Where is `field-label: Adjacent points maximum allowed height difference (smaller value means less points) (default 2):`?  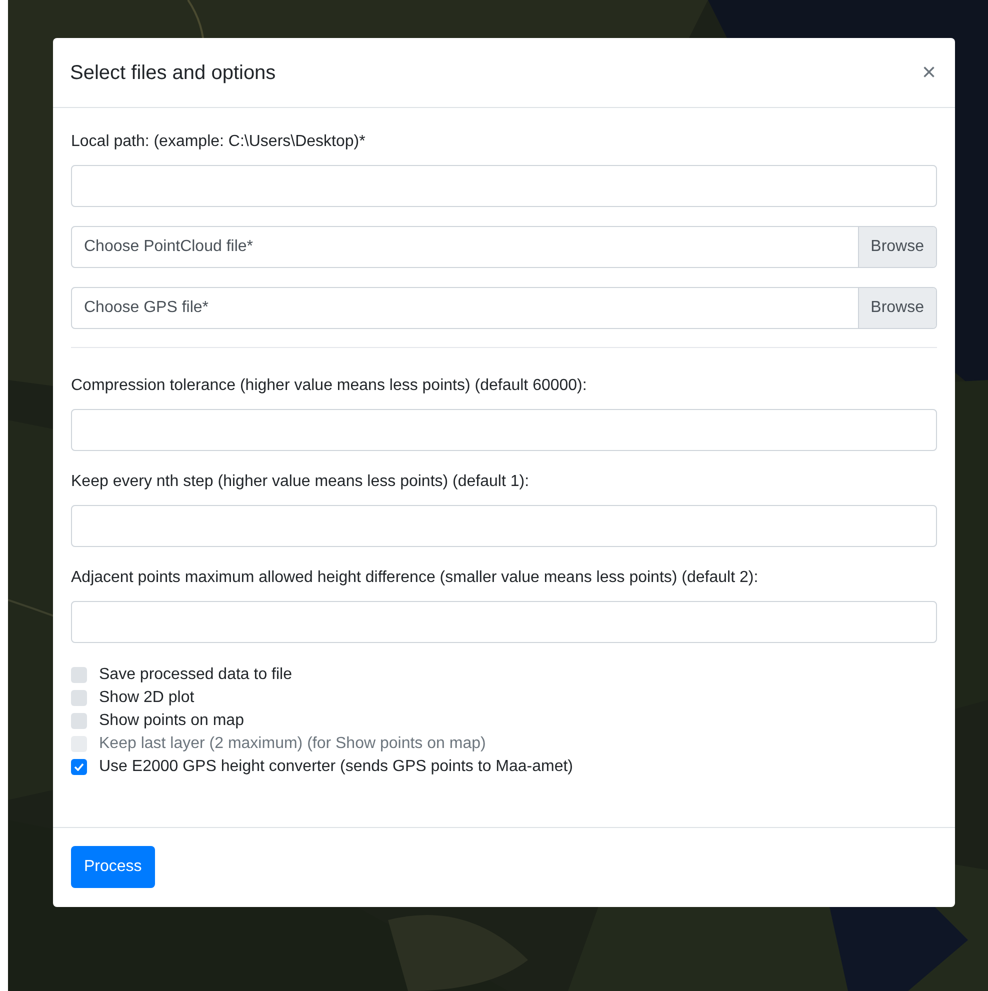 field-label: Adjacent points maximum allowed height difference (smaller value means less points) (default 2): is located at coordinates (415, 578).